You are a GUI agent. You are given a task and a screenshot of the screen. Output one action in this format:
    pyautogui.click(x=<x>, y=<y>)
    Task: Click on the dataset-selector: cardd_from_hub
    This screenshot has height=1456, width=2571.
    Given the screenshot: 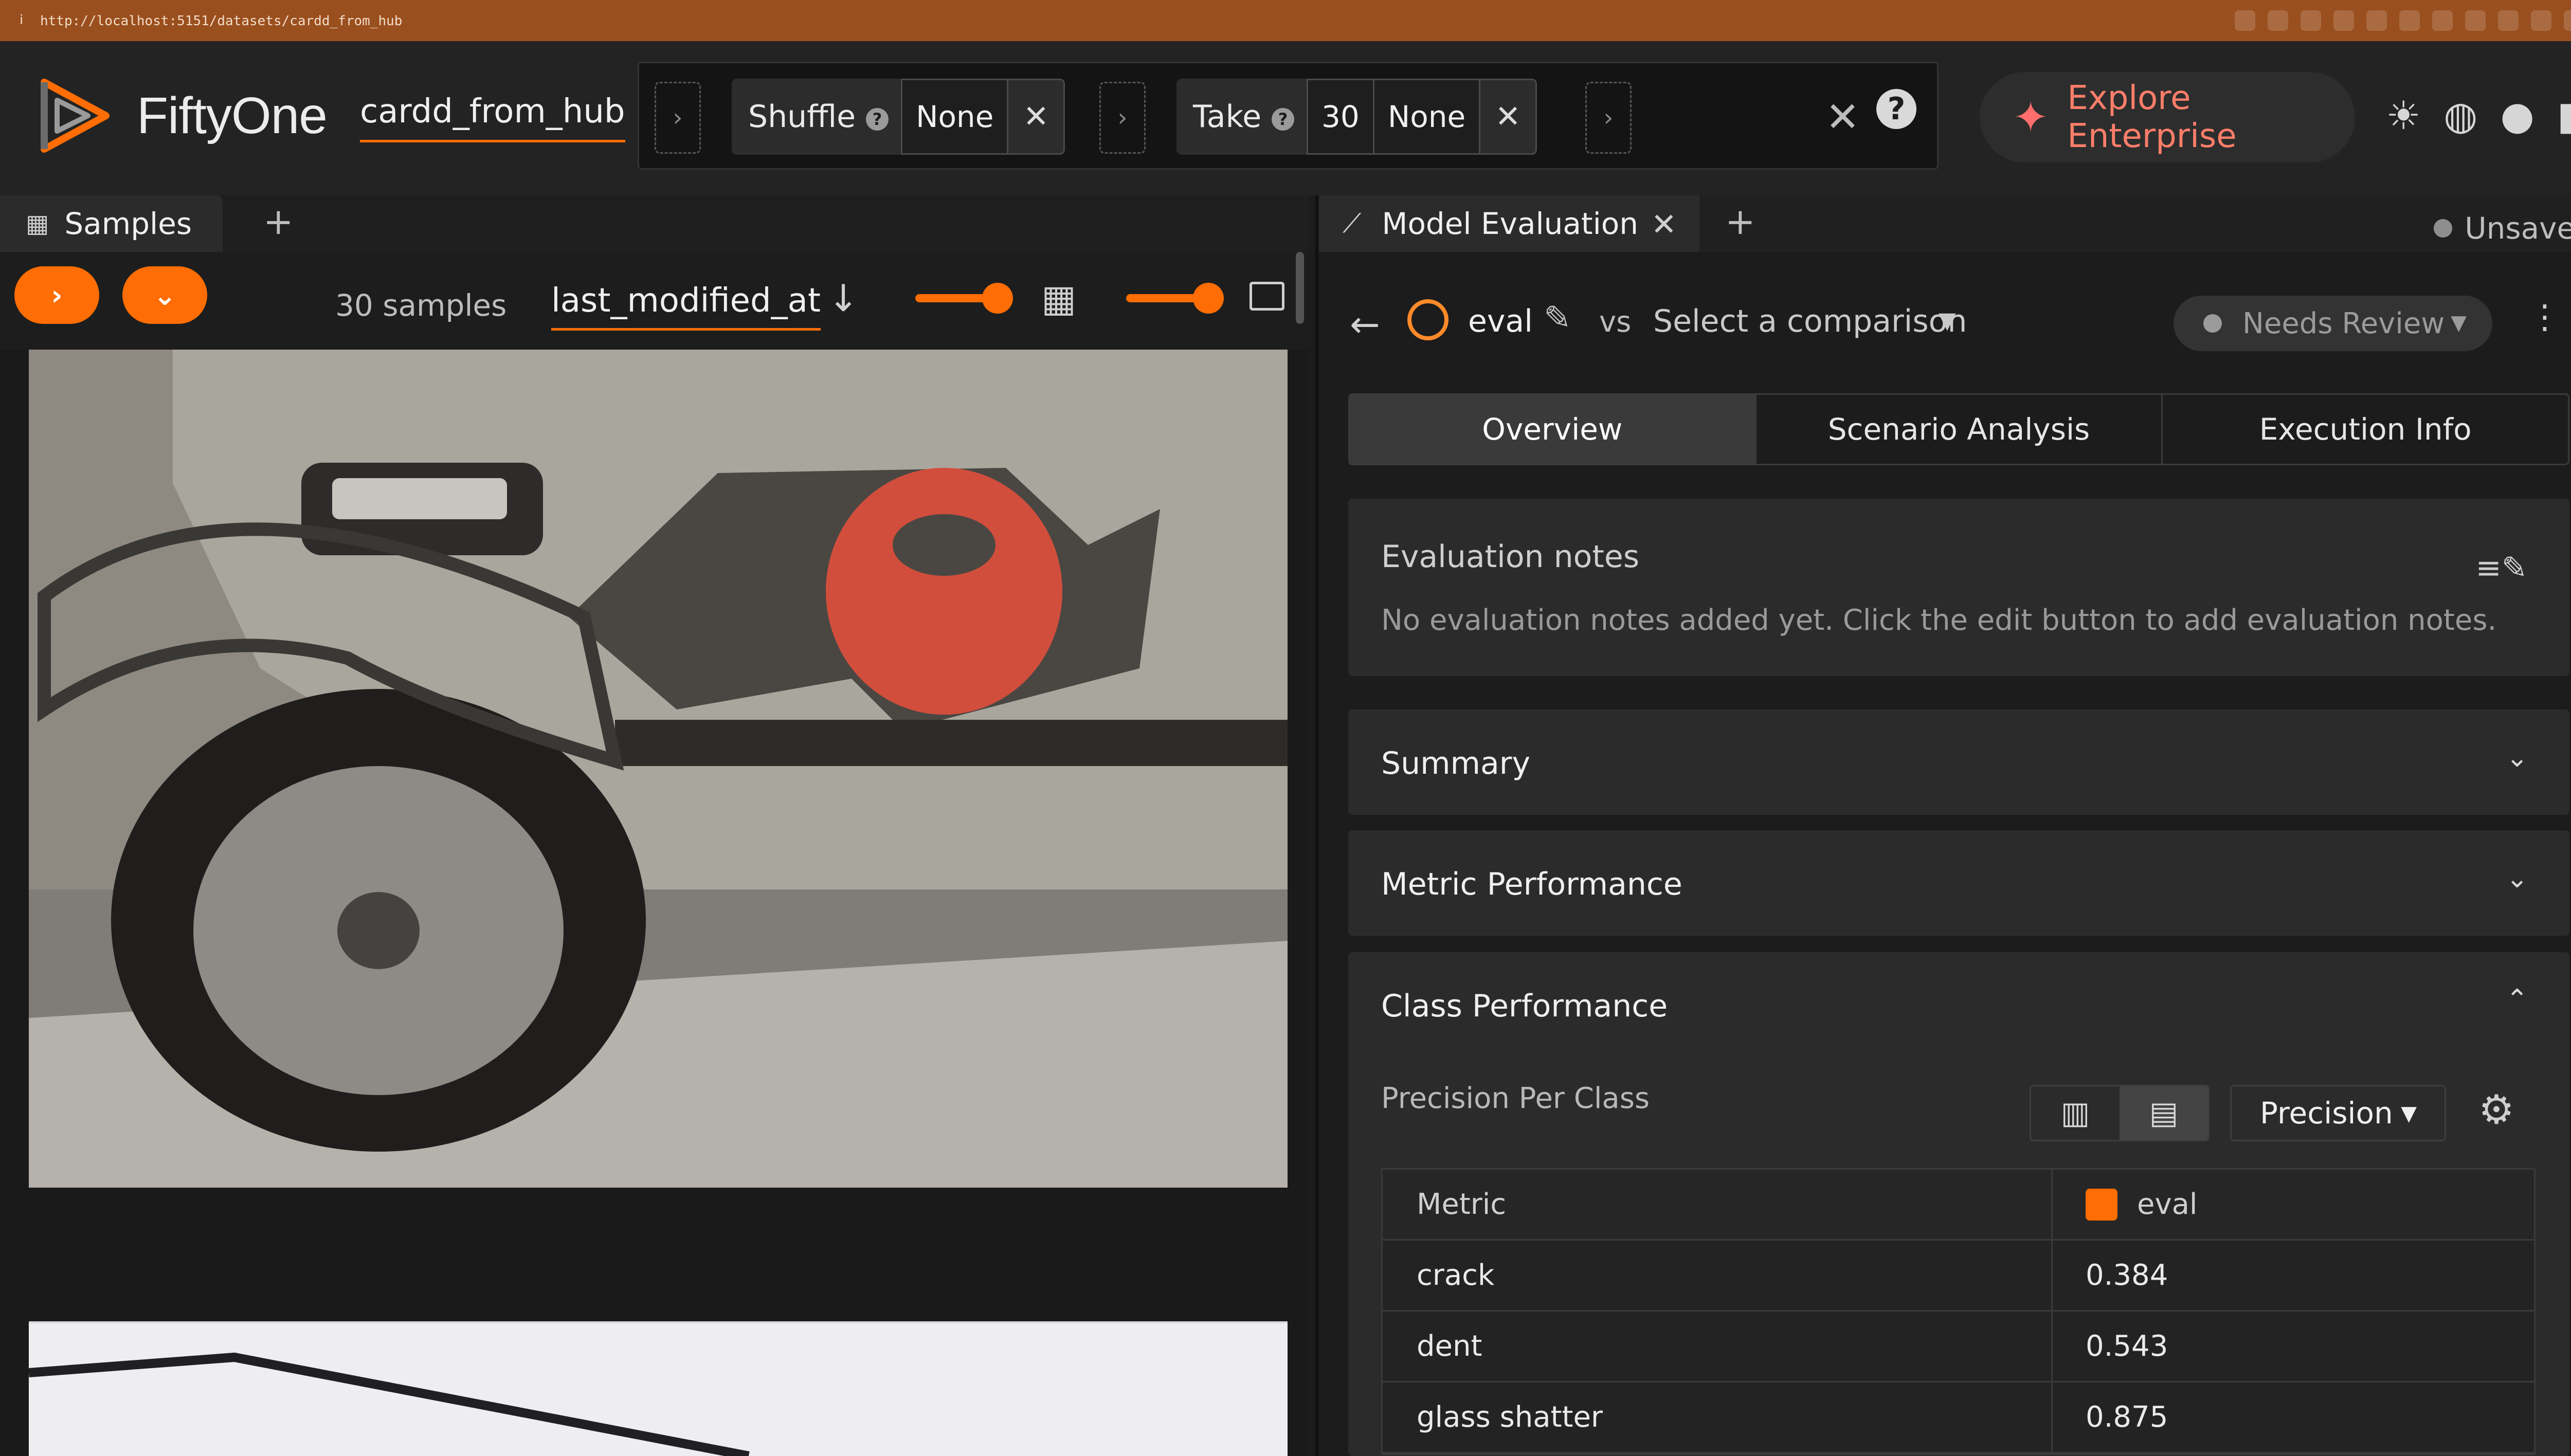 What is the action you would take?
    pyautogui.click(x=492, y=117)
    